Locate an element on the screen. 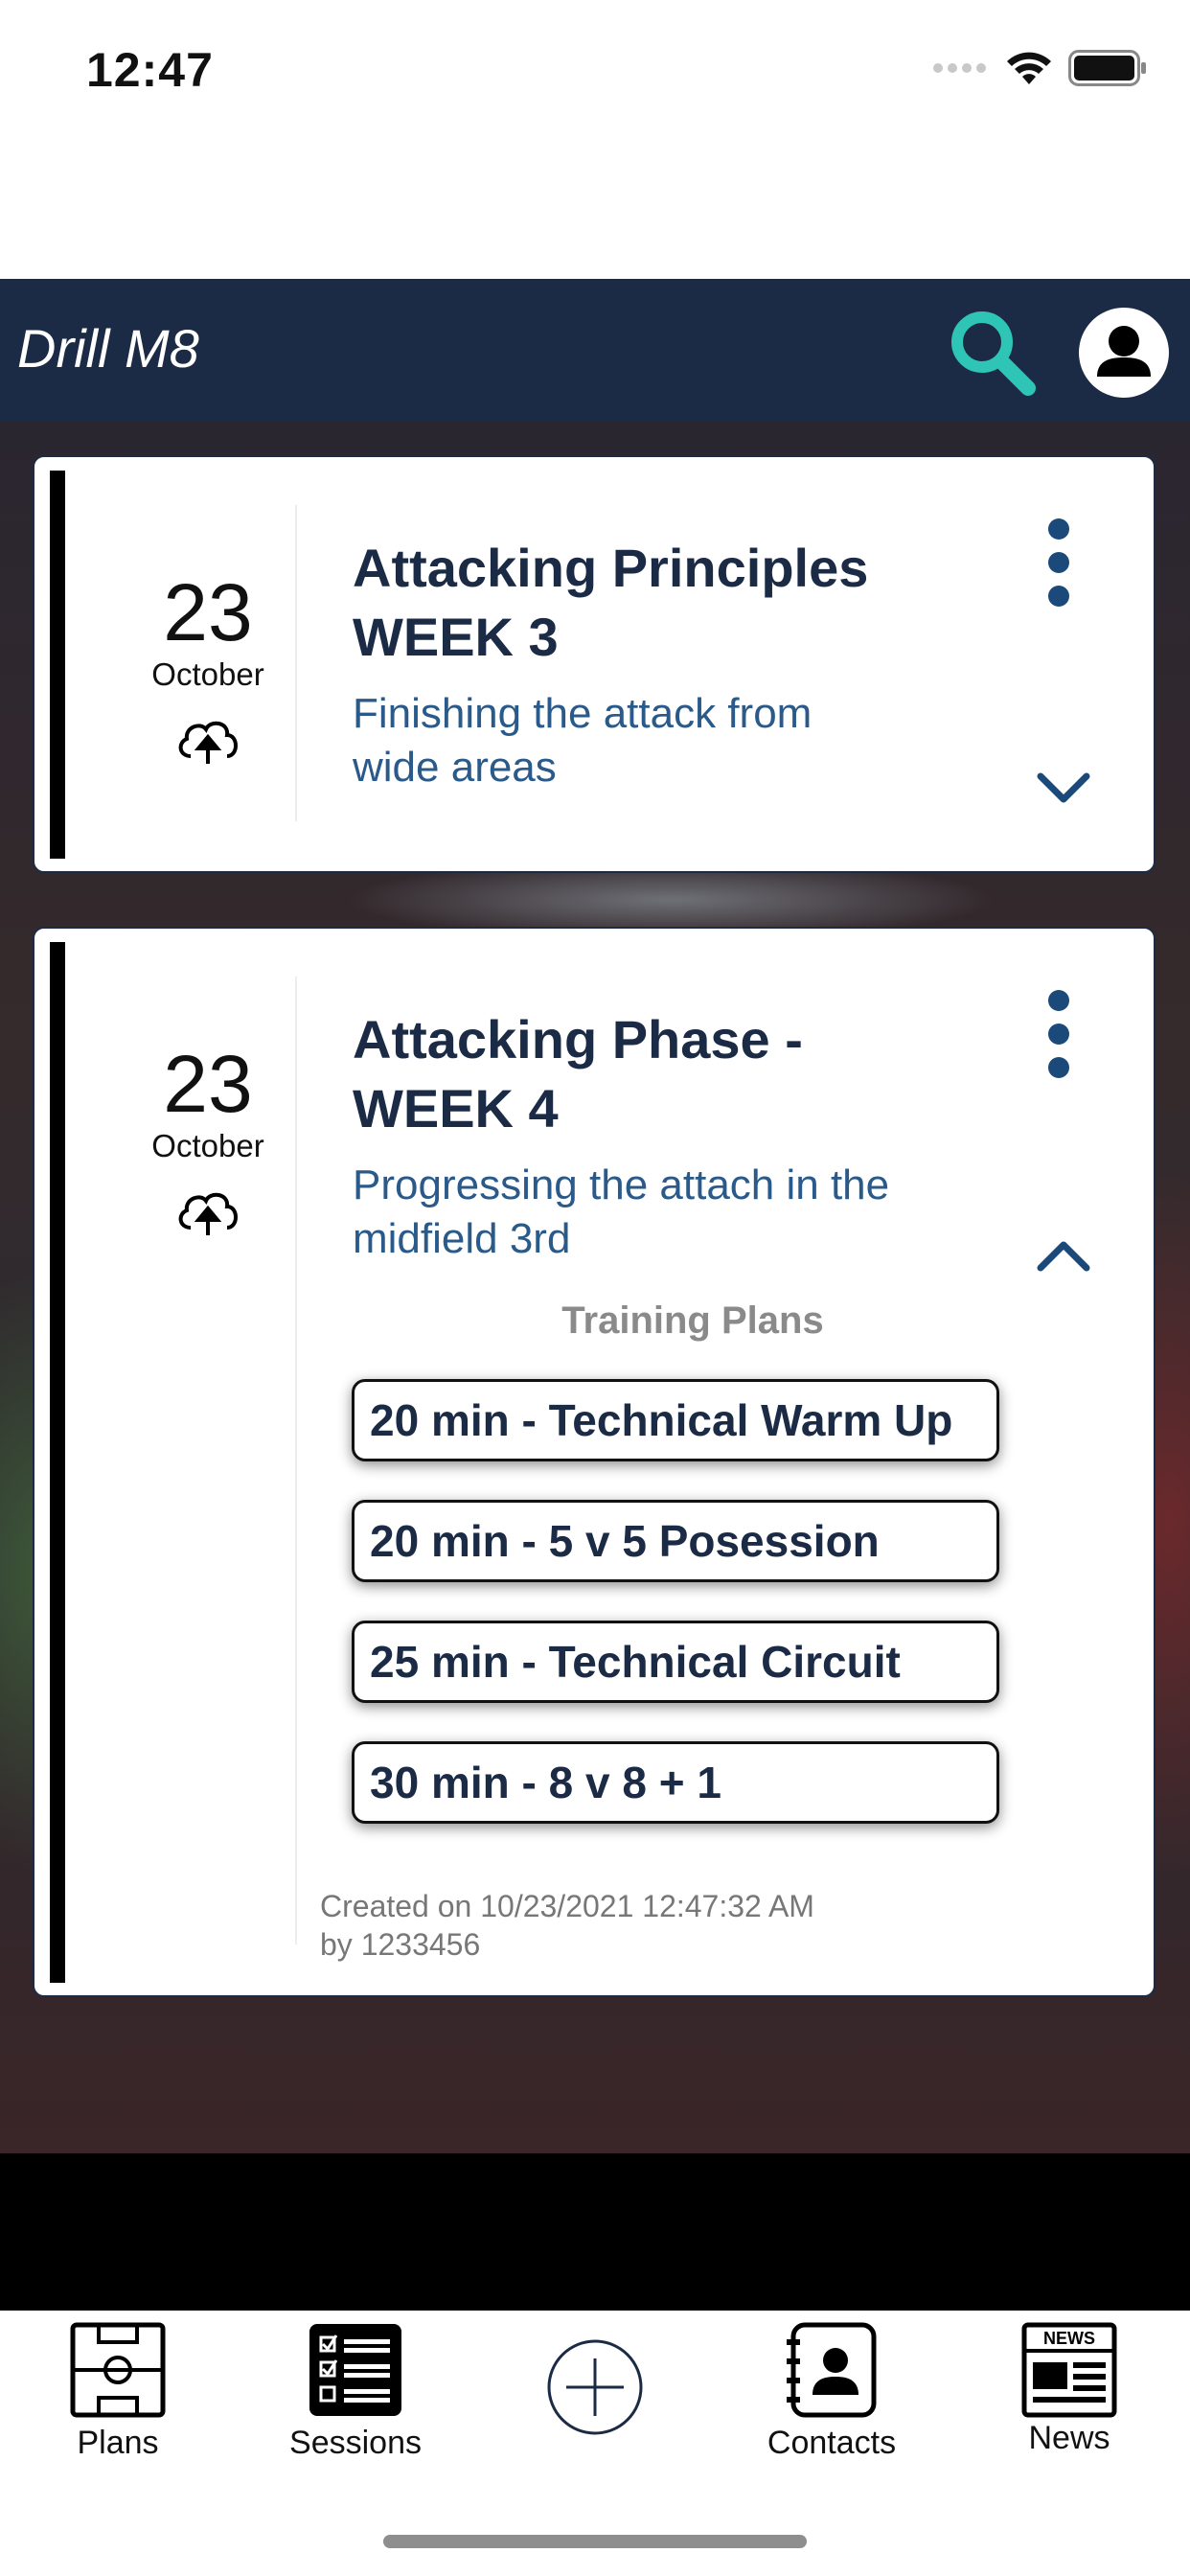 This screenshot has height=2576, width=1190. tab-label: News is located at coordinates (1069, 2438).